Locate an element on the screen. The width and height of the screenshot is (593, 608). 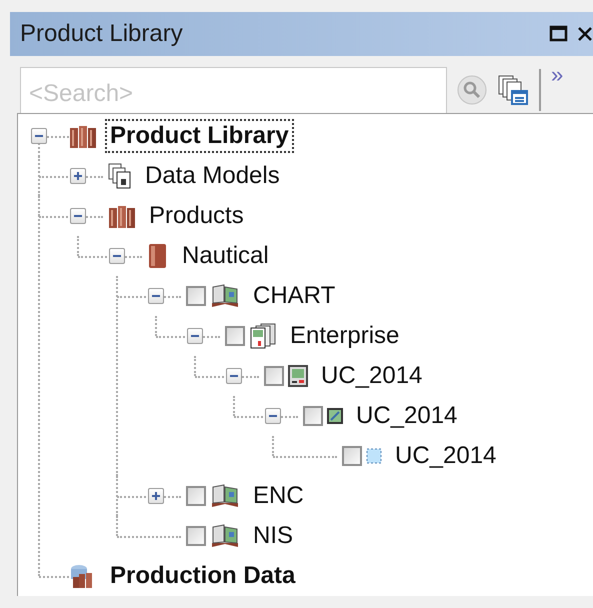
book-icon is located at coordinates (158, 256).